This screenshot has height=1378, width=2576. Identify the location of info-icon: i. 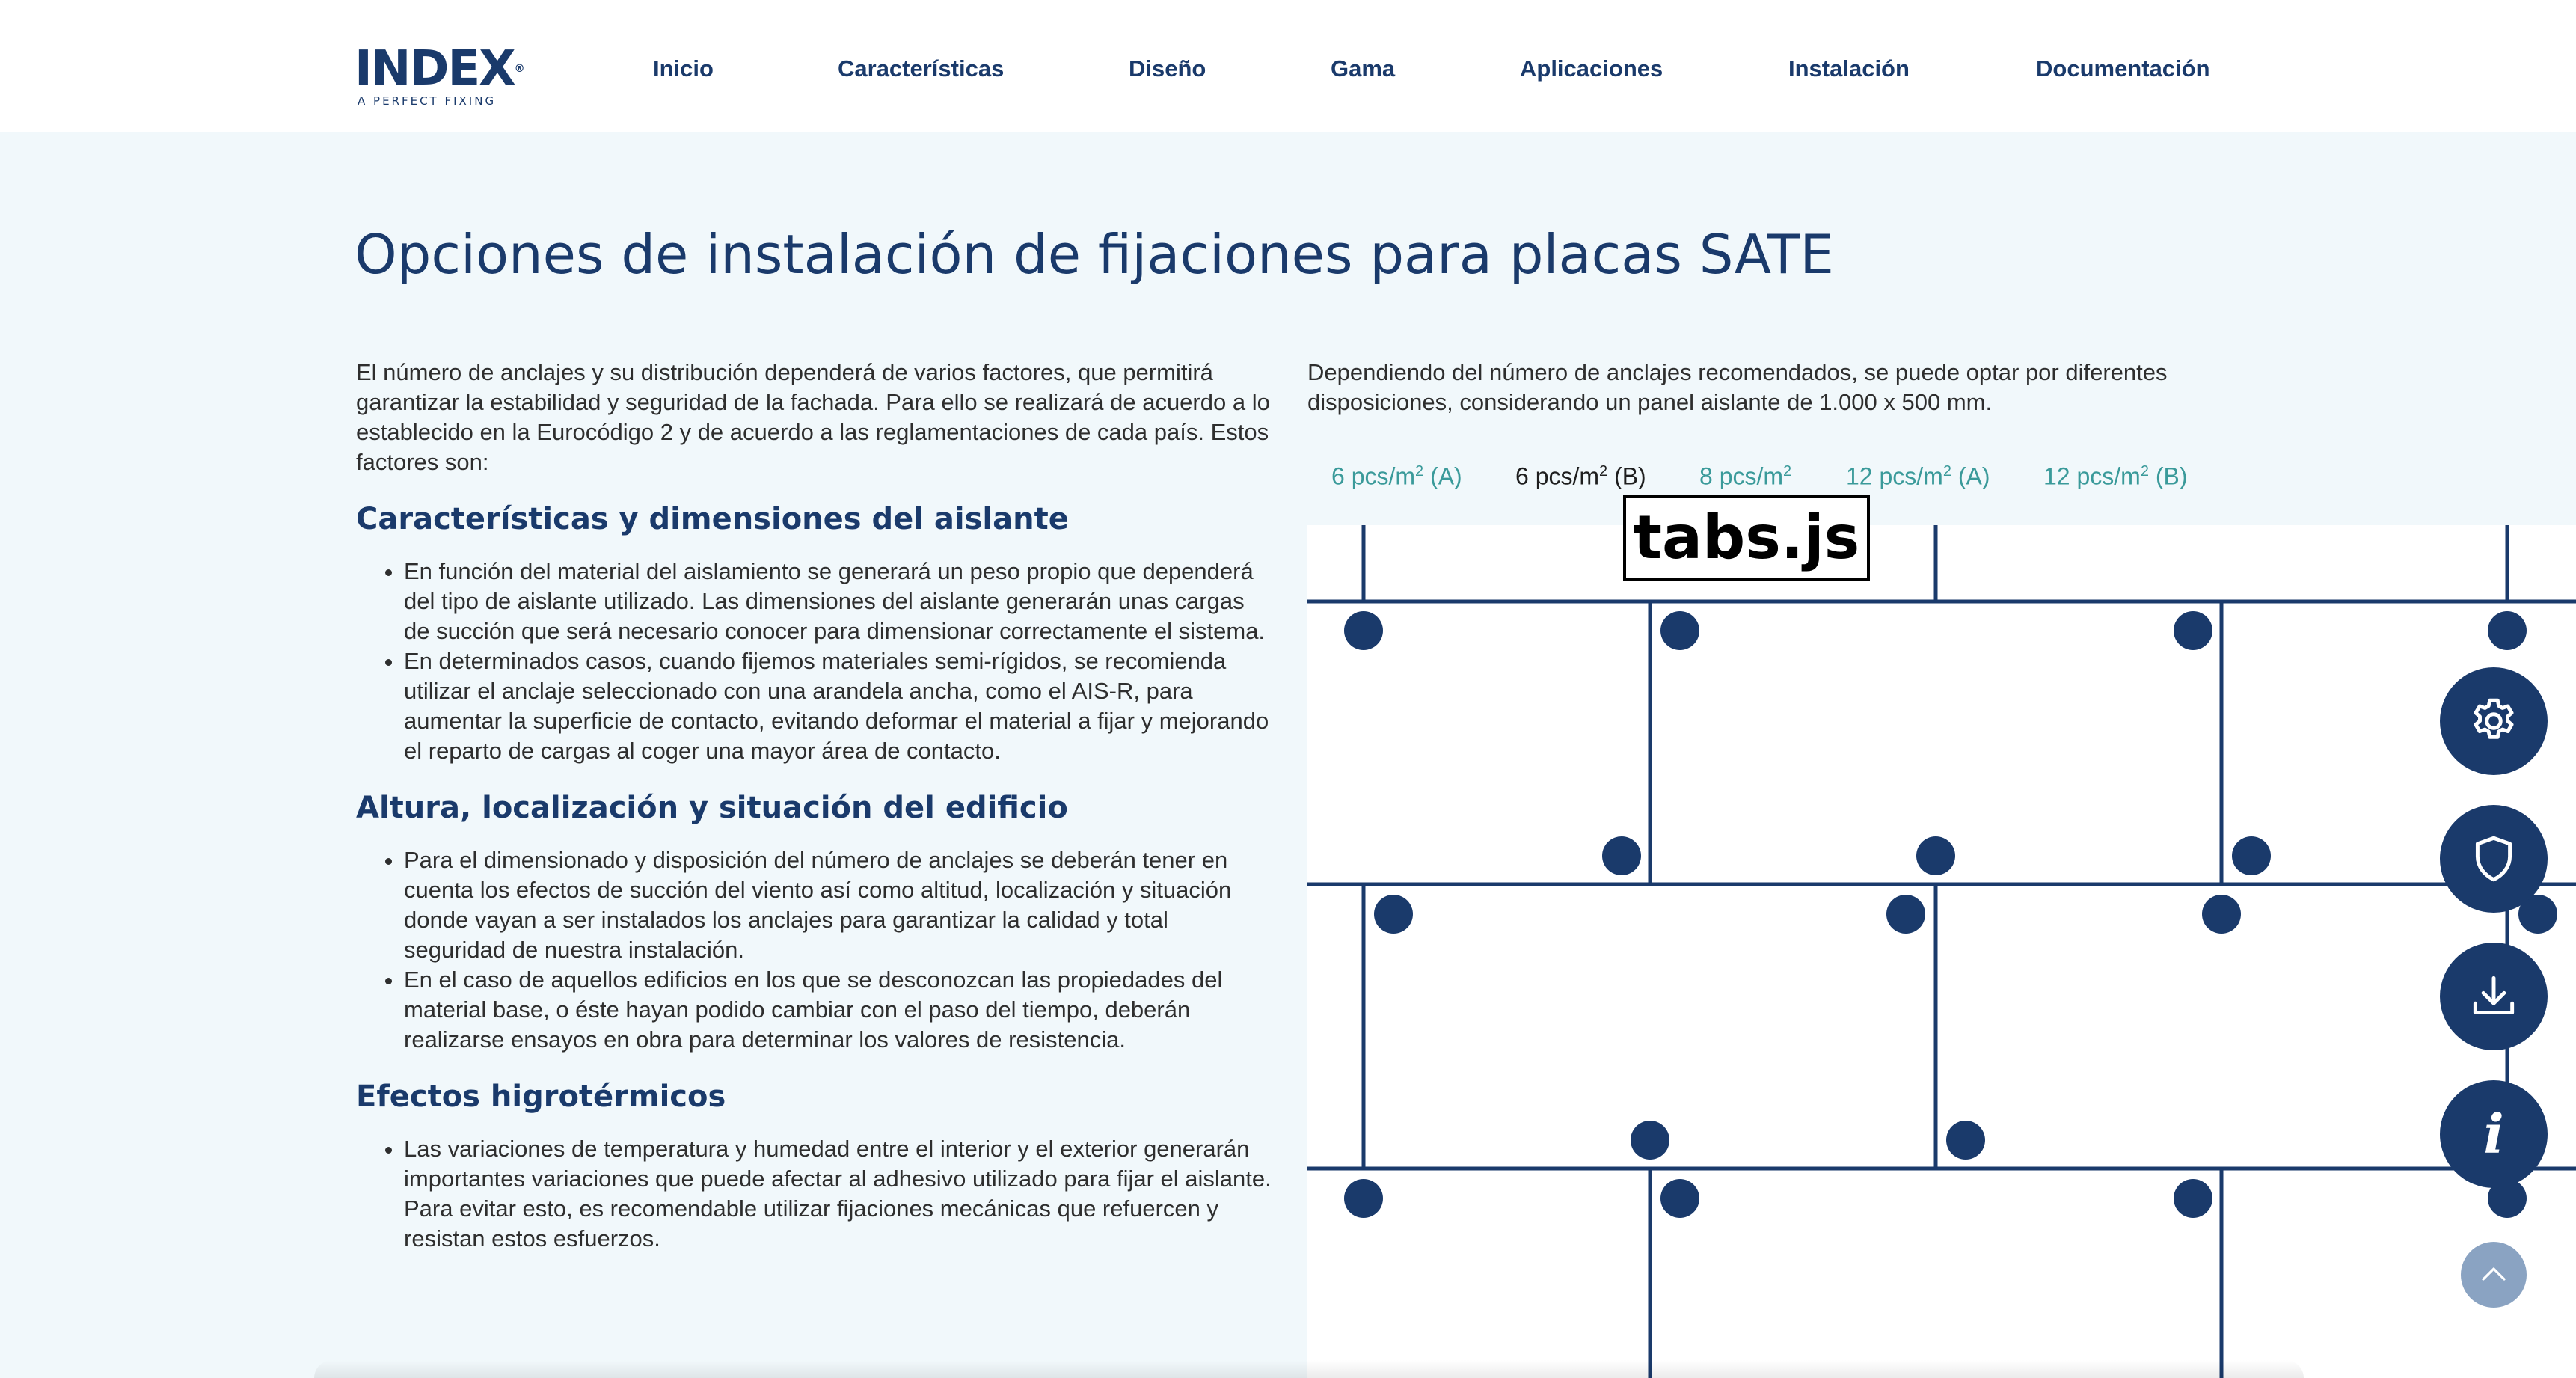
(2493, 1134).